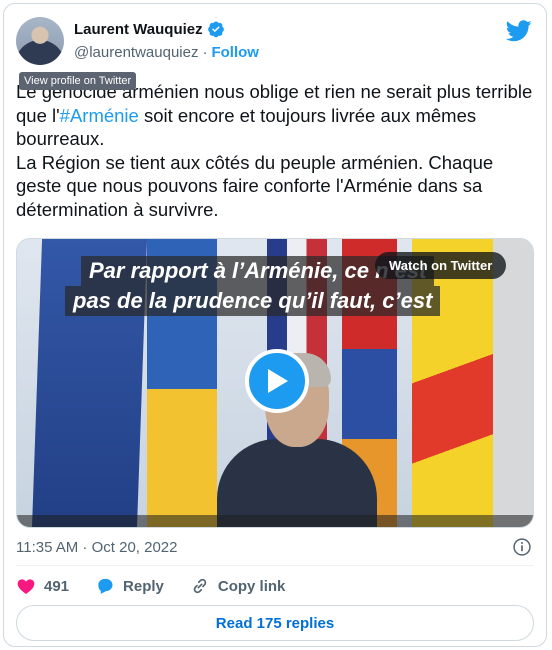 Image resolution: width=552 pixels, height=650 pixels. I want to click on hashtag-link: #Arménie, so click(99, 115).